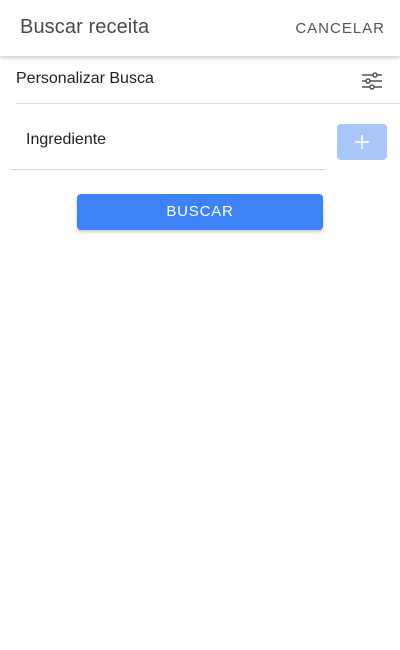  What do you see at coordinates (85, 78) in the screenshot?
I see `customize-search-label: Personalizar Busca` at bounding box center [85, 78].